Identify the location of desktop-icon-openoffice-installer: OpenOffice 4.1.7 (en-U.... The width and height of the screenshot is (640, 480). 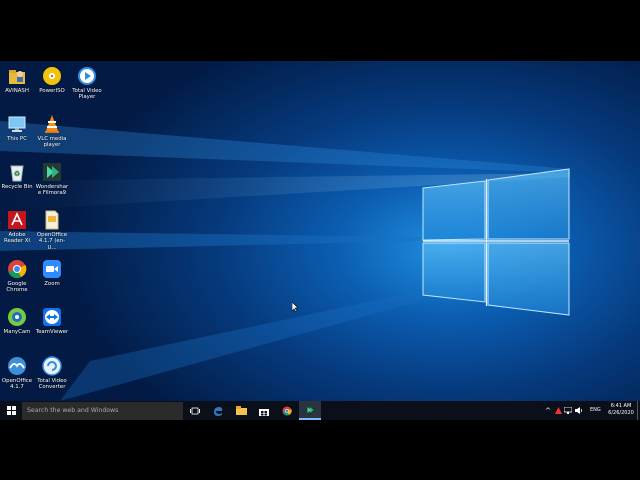
(52, 230).